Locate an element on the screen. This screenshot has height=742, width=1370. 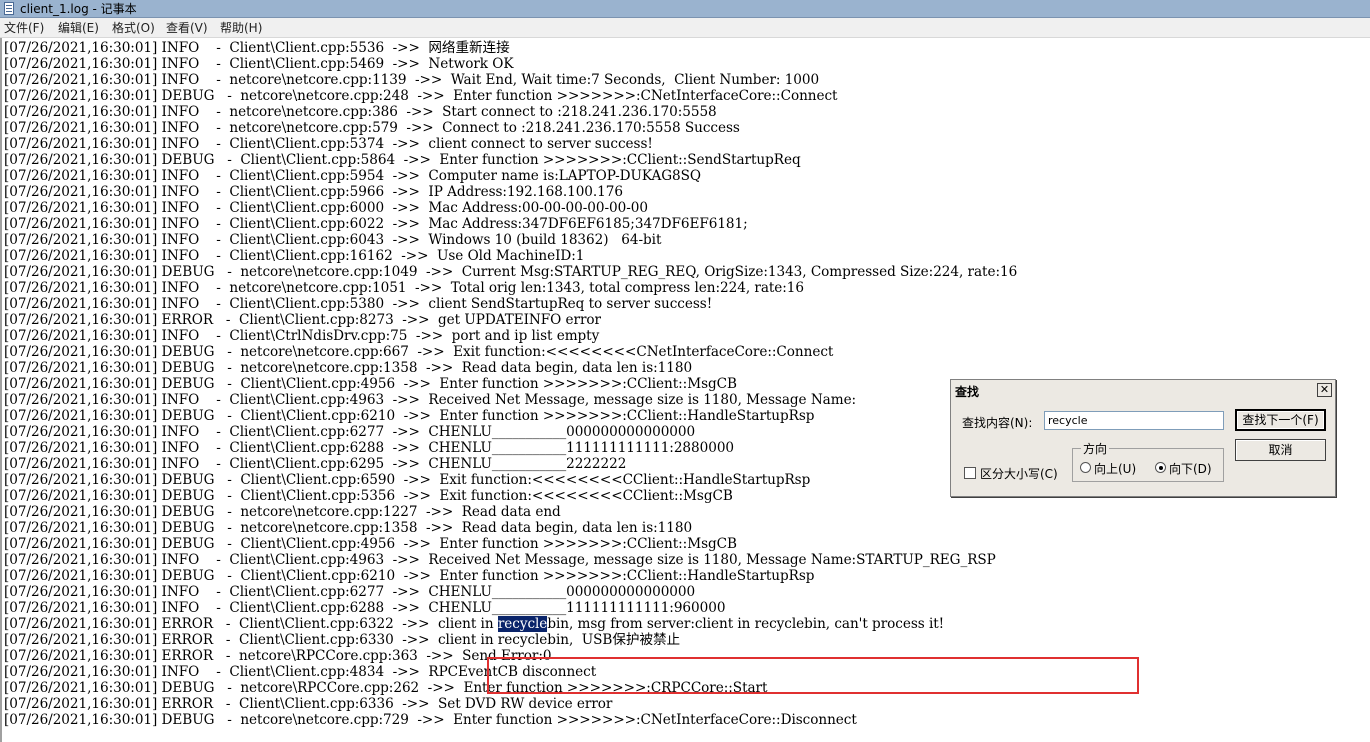
find-label: 查找内容(N): is located at coordinates (997, 423).